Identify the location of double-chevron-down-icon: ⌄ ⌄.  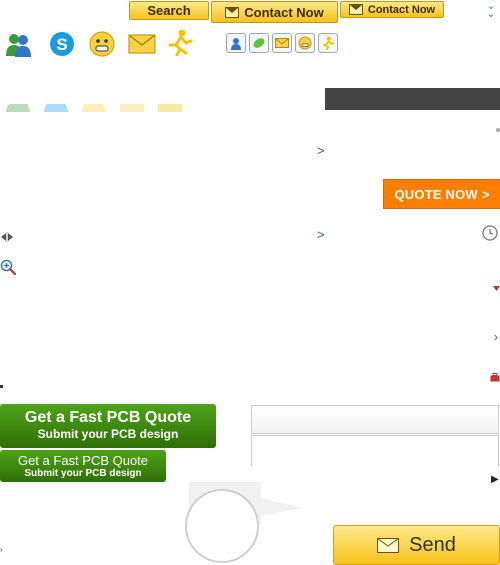
(491, 12).